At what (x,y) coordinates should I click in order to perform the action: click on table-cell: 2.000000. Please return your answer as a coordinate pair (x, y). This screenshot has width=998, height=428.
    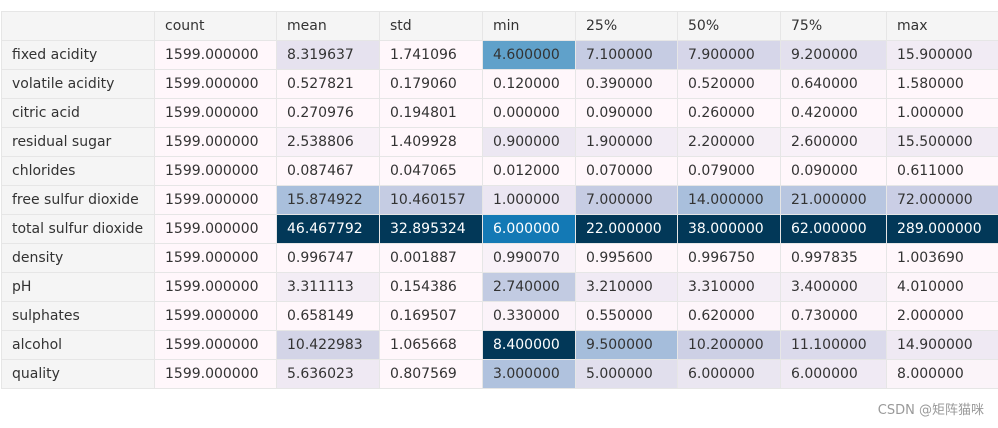
    Looking at the image, I should click on (942, 316).